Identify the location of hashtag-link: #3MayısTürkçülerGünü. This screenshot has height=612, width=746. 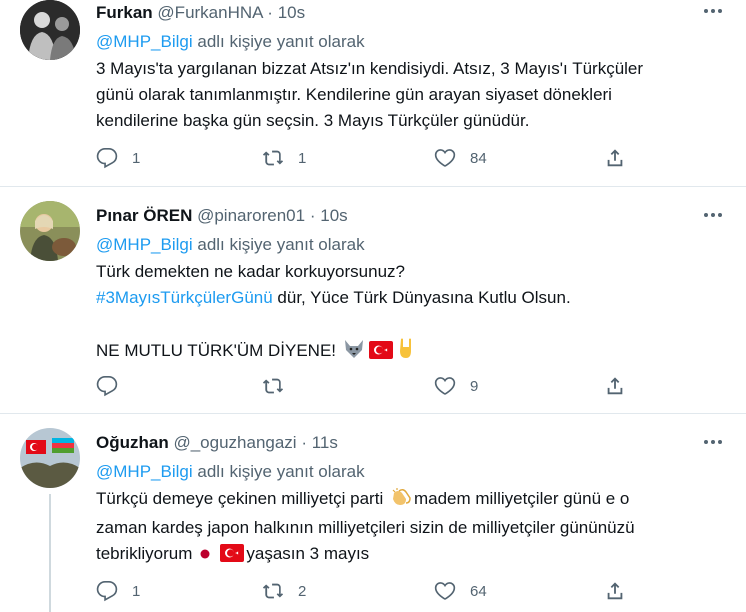
(184, 297).